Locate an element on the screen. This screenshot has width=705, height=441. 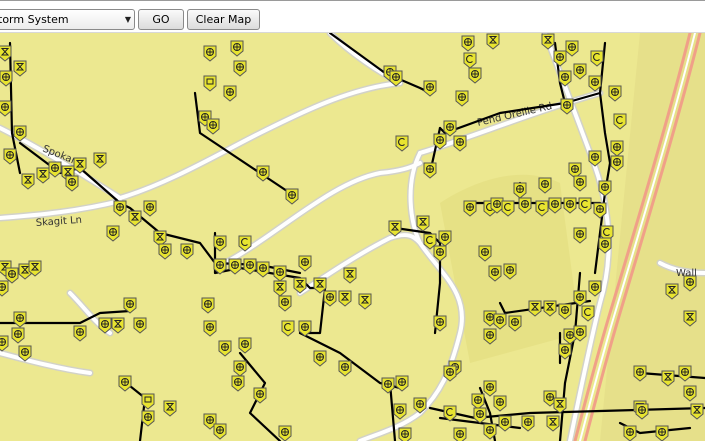
layer-select-value: torm System is located at coordinates (34, 19).